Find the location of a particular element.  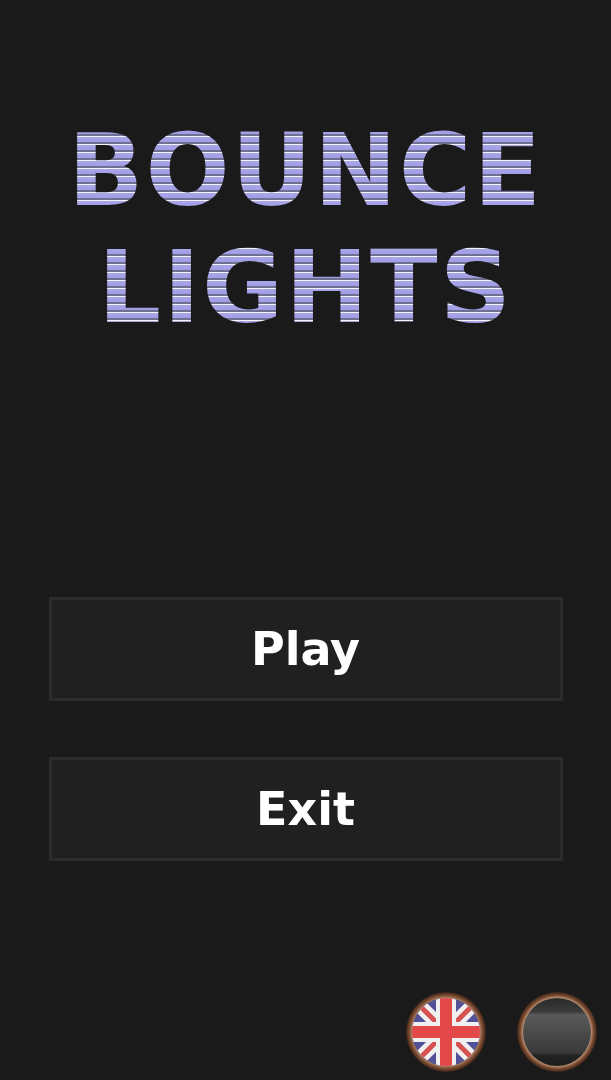

round-button is located at coordinates (557, 1032).